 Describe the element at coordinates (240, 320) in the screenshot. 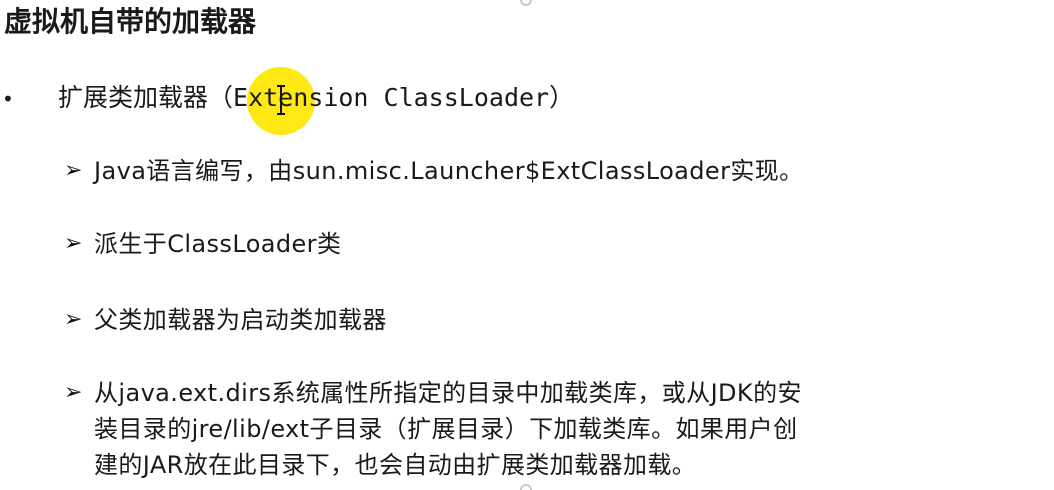

I see `sub-item-text: 父类加载器为启动类加载器` at that location.